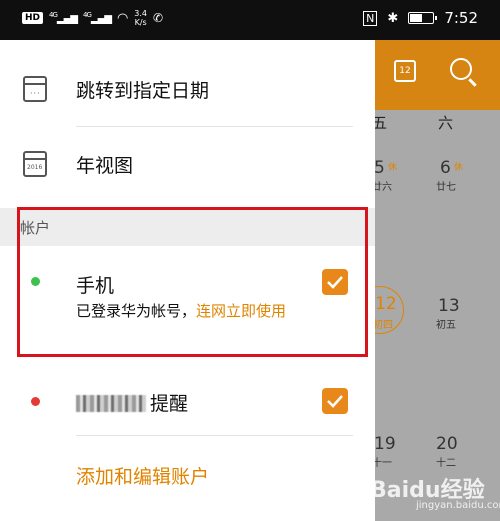 The height and width of the screenshot is (521, 500). What do you see at coordinates (461, 18) in the screenshot?
I see `clock: 7:52` at bounding box center [461, 18].